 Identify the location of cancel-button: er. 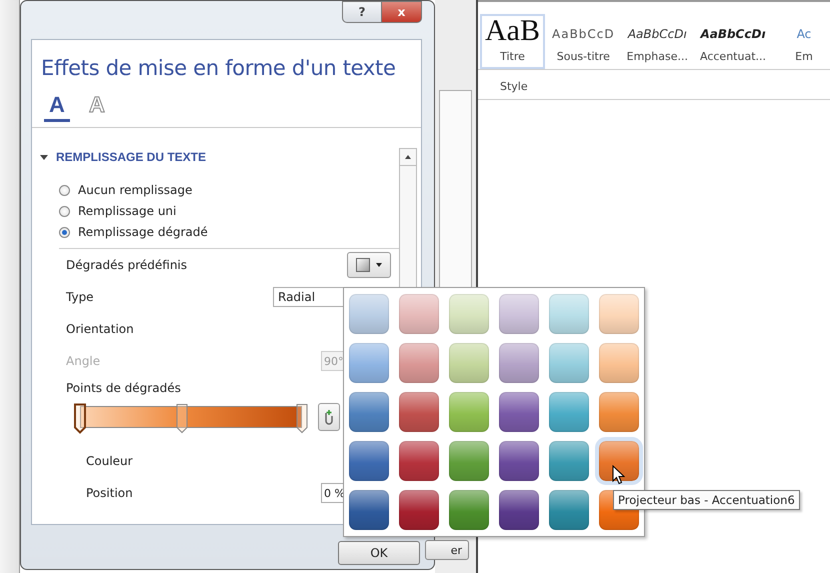
(447, 550).